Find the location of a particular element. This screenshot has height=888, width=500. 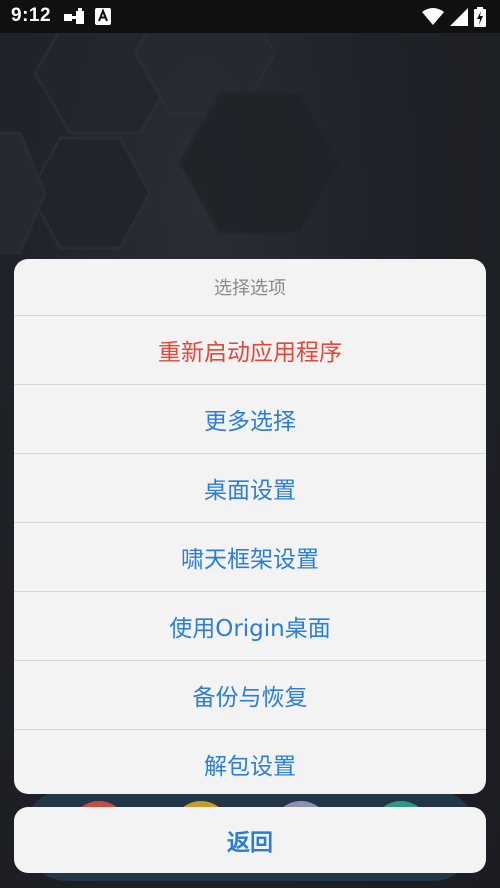

xiaotian-framework-settings-option: 啸天框架设置 is located at coordinates (250, 557).